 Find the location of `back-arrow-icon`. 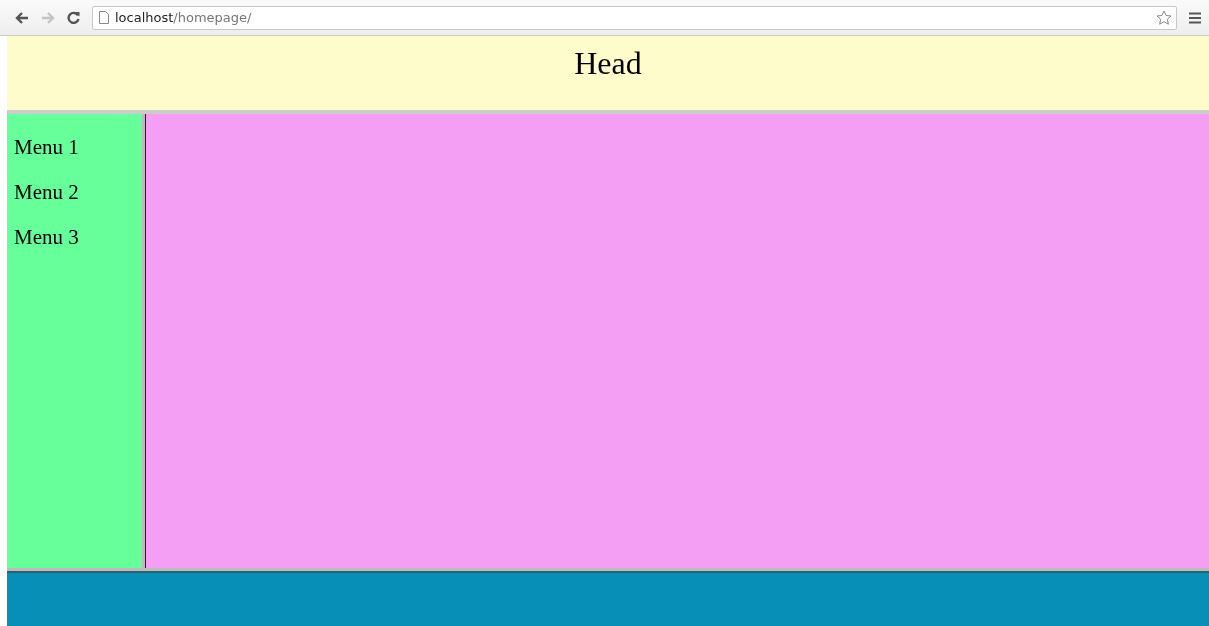

back-arrow-icon is located at coordinates (22, 17).